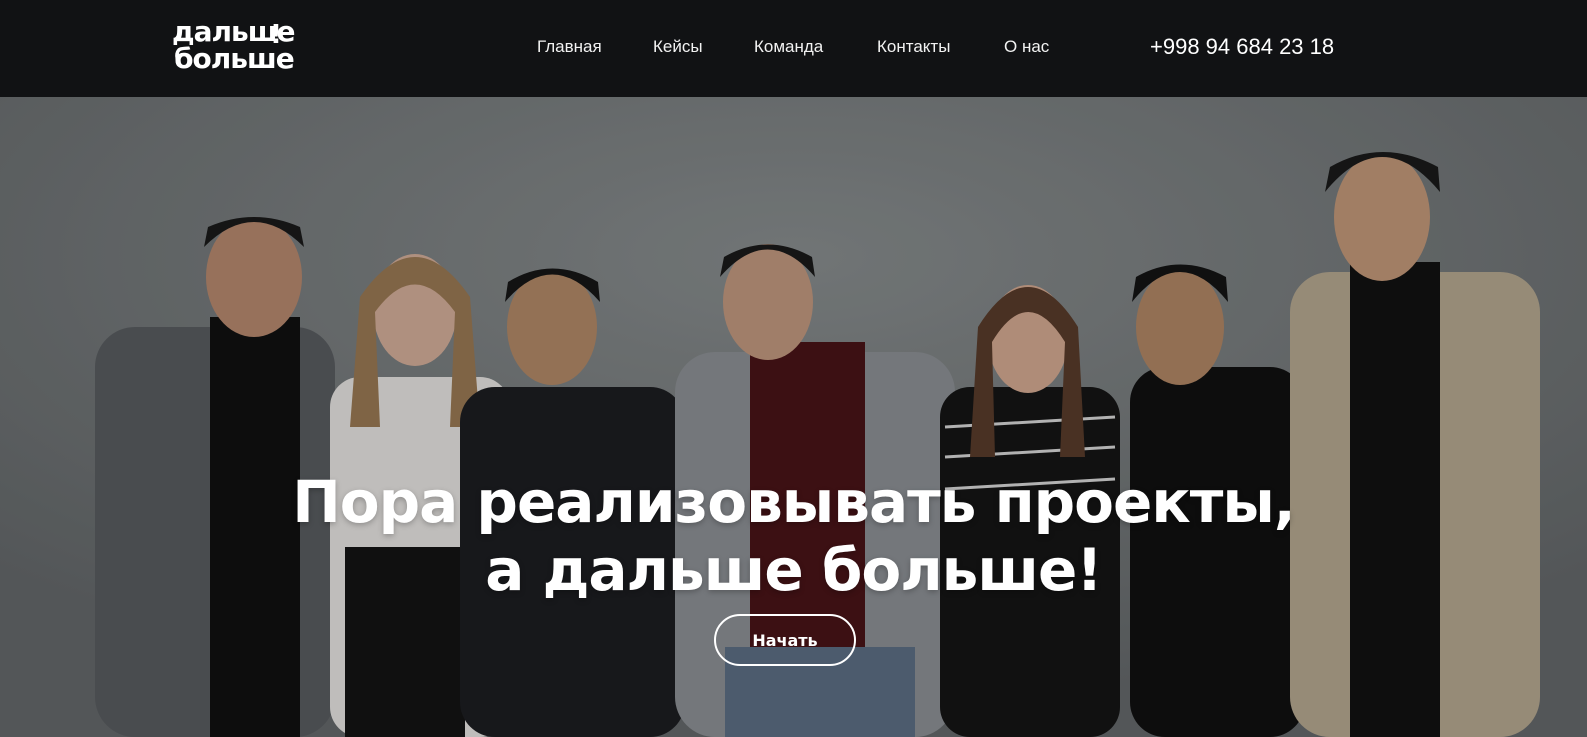  I want to click on logo: дальше больше !, so click(233, 48).